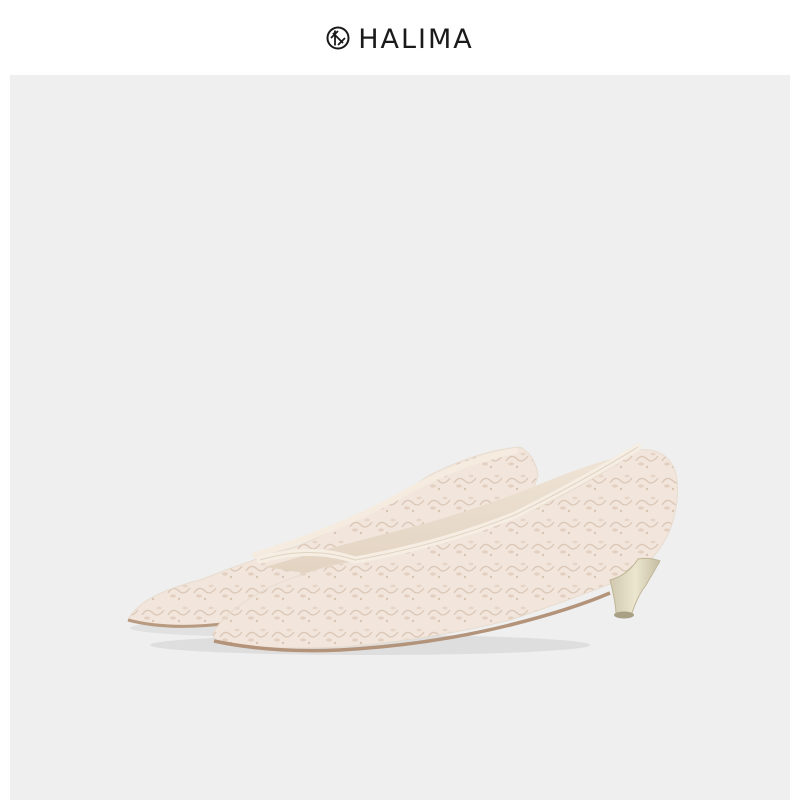  Describe the element at coordinates (416, 39) in the screenshot. I see `brand-name: HALIMA` at that location.